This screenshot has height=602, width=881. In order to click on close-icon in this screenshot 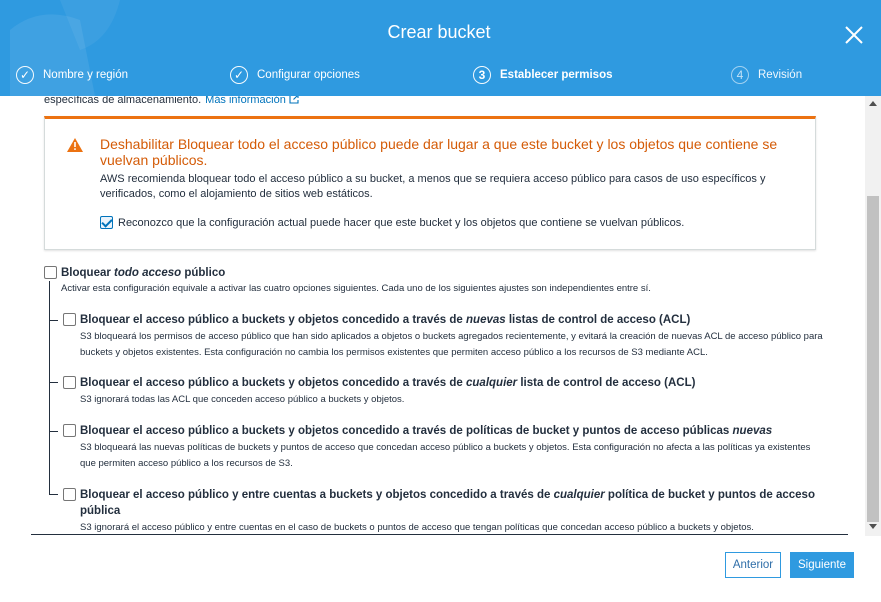, I will do `click(854, 35)`.